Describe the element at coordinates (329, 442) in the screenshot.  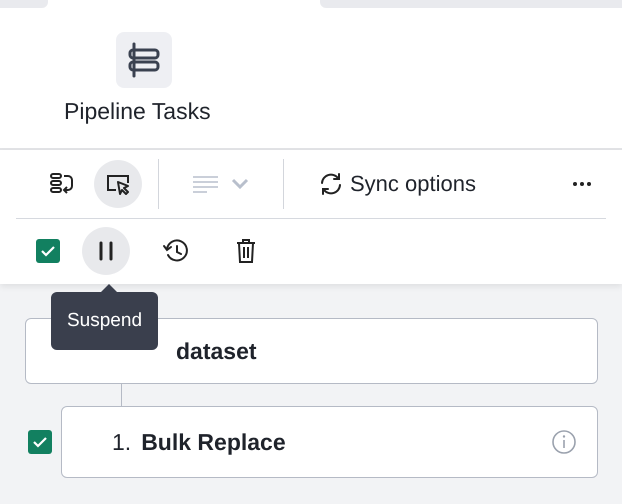
I see `step-card: 1. Bulk Replace` at that location.